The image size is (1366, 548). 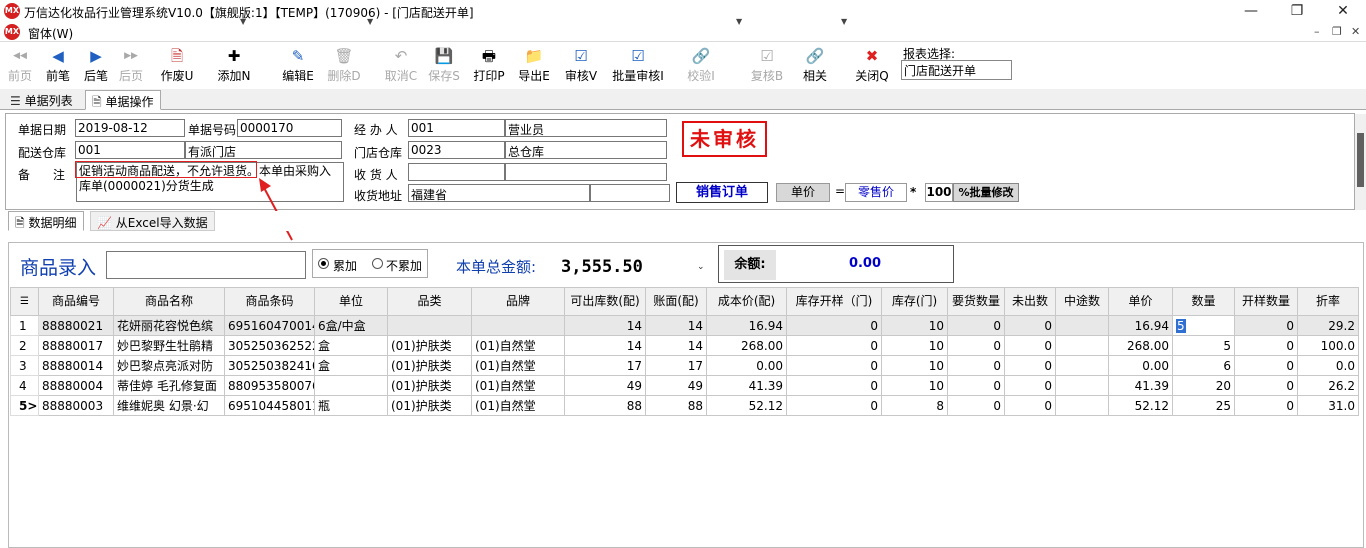 I want to click on table-cell: 31.0, so click(x=1328, y=405).